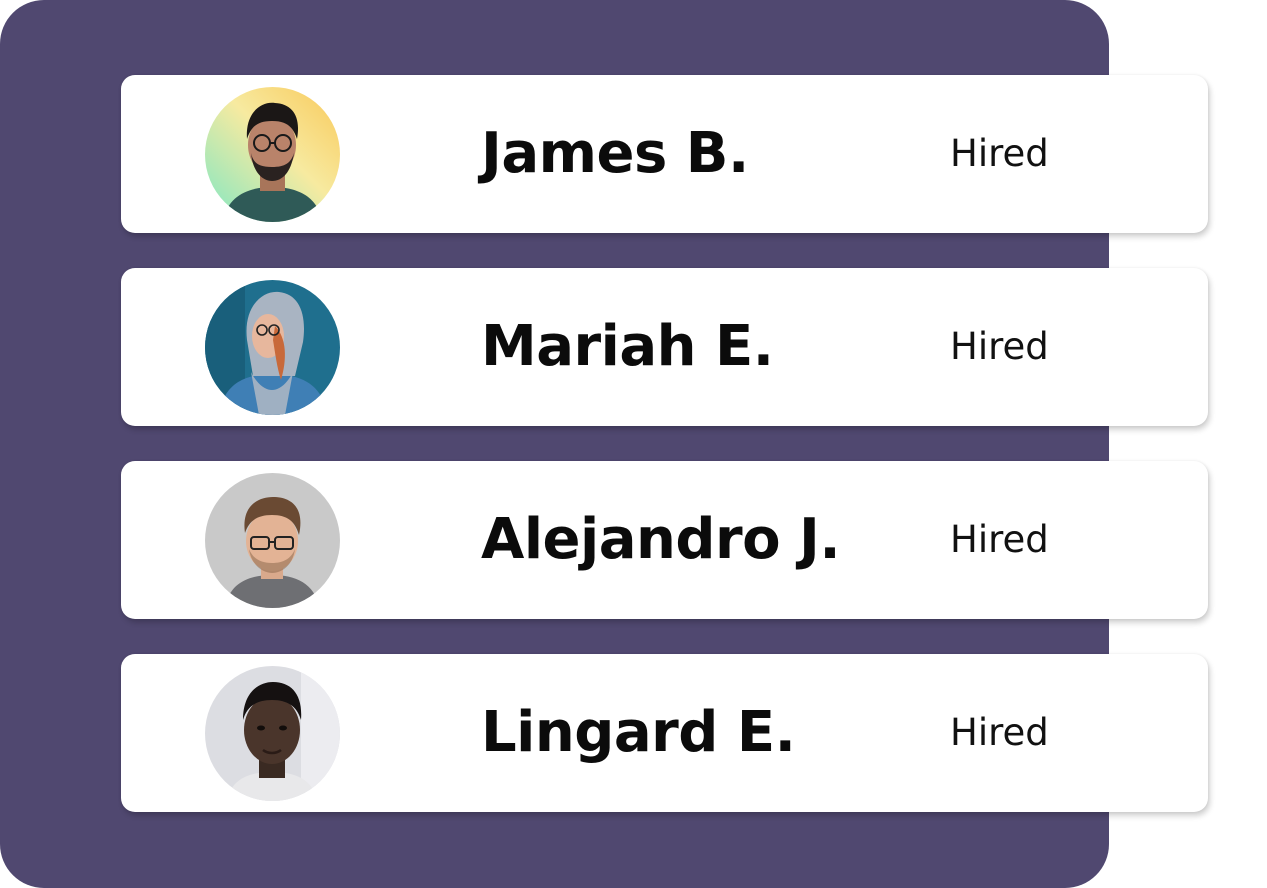 Image resolution: width=1267 pixels, height=888 pixels. What do you see at coordinates (661, 539) in the screenshot?
I see `candidate-name: Alejandro J.` at bounding box center [661, 539].